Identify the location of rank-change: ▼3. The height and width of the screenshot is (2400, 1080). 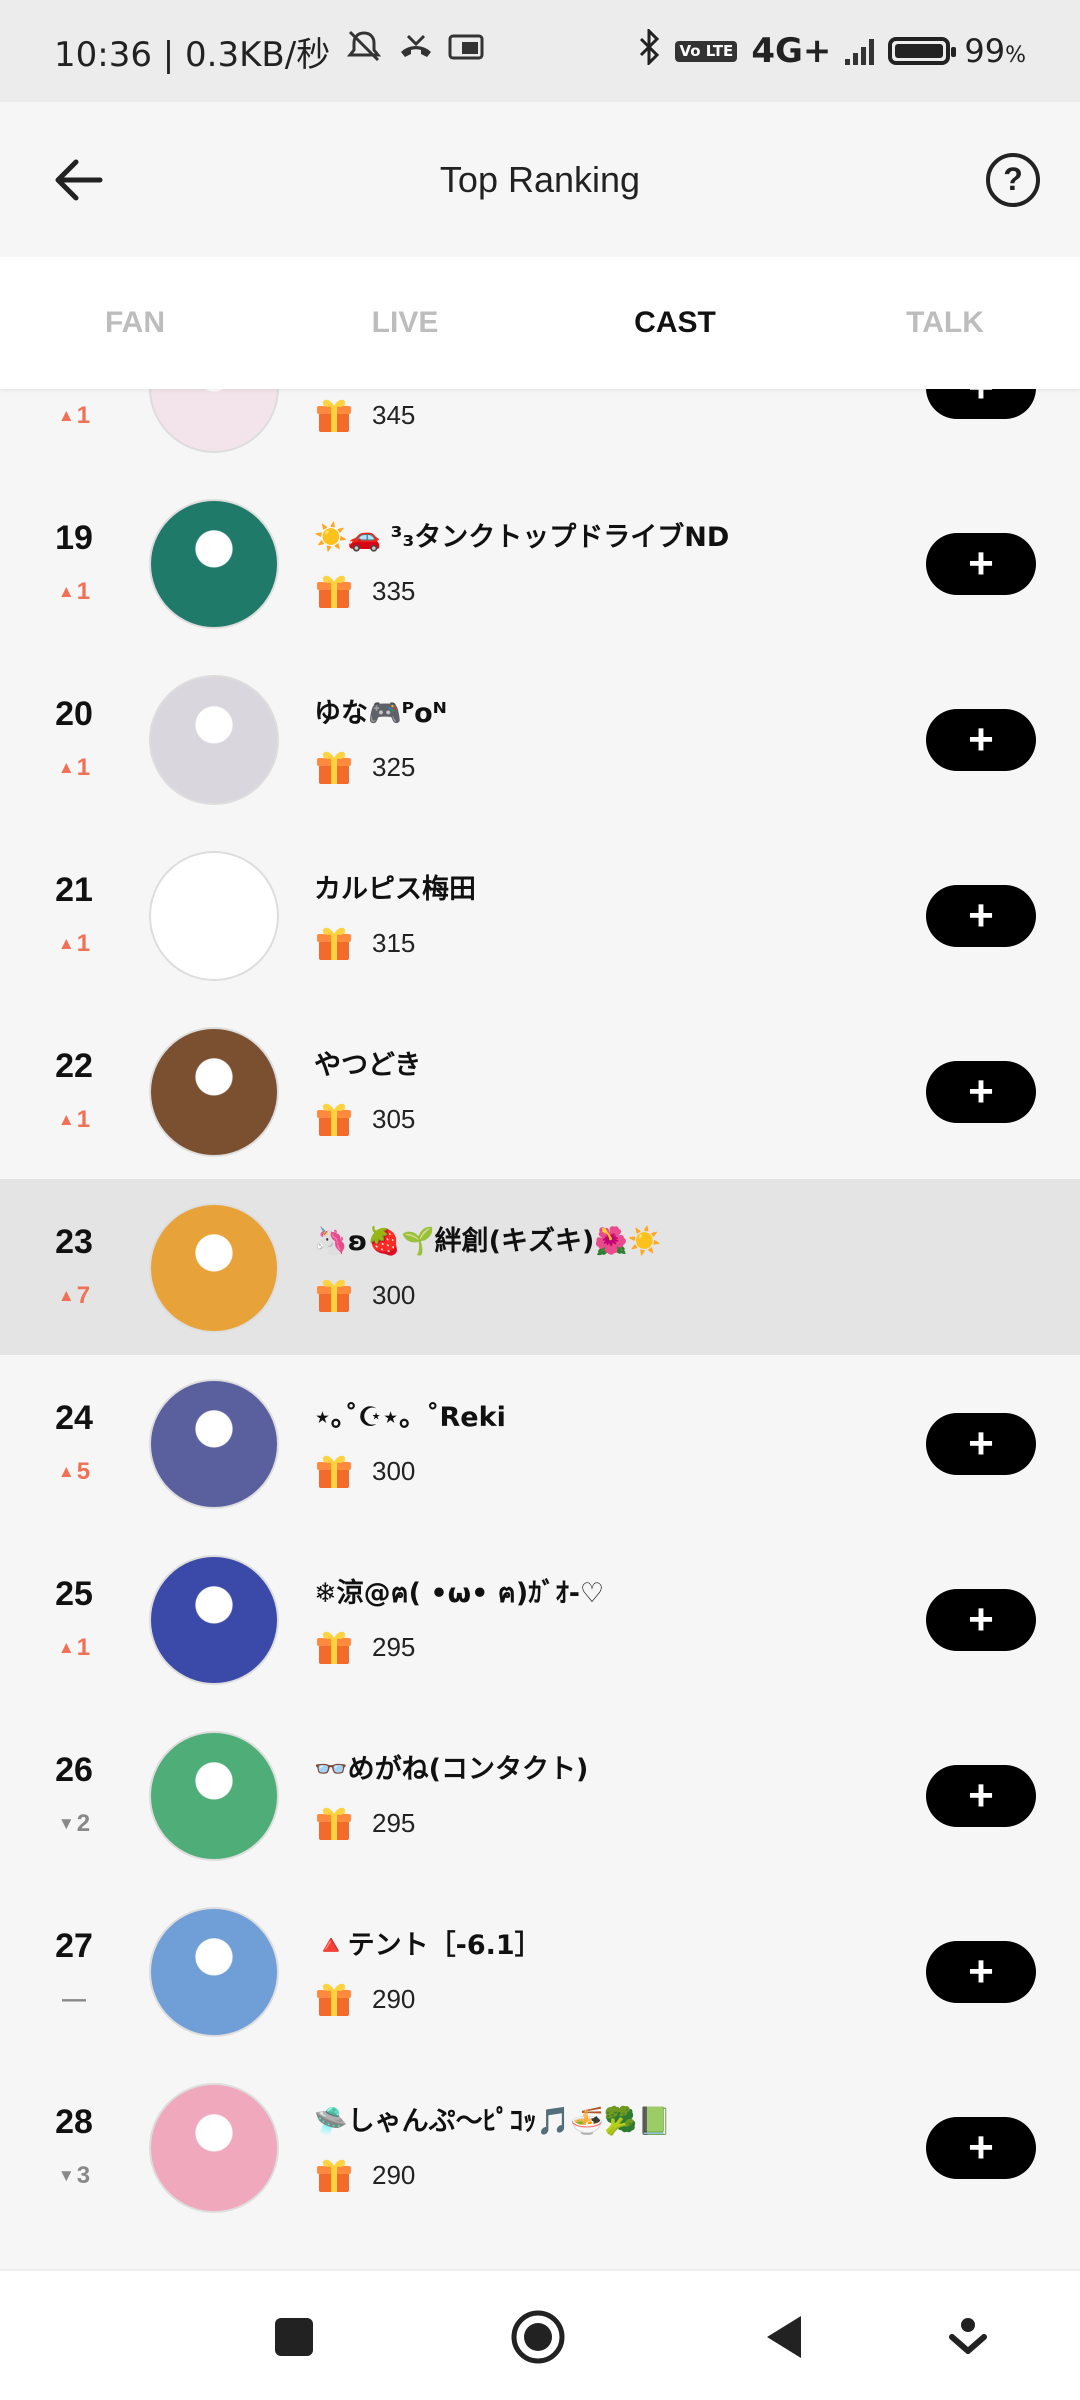
(74, 2176).